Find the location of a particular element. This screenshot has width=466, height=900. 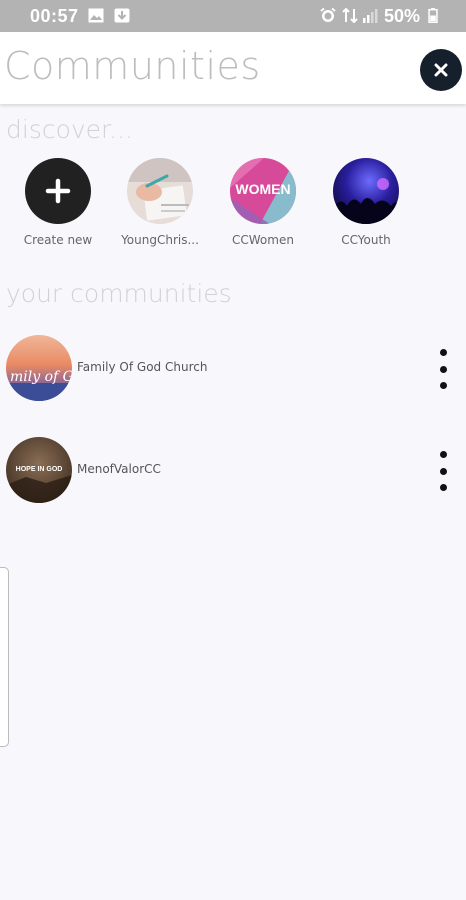

community-row-menofvalor: HOPE IN GOD MenofValorCC is located at coordinates (233, 471).